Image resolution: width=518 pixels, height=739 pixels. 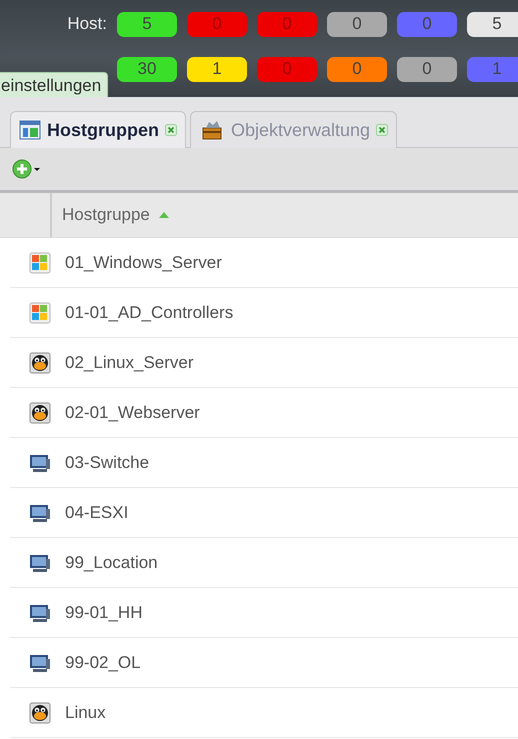 I want to click on table-cell: 99_Location, so click(x=111, y=562).